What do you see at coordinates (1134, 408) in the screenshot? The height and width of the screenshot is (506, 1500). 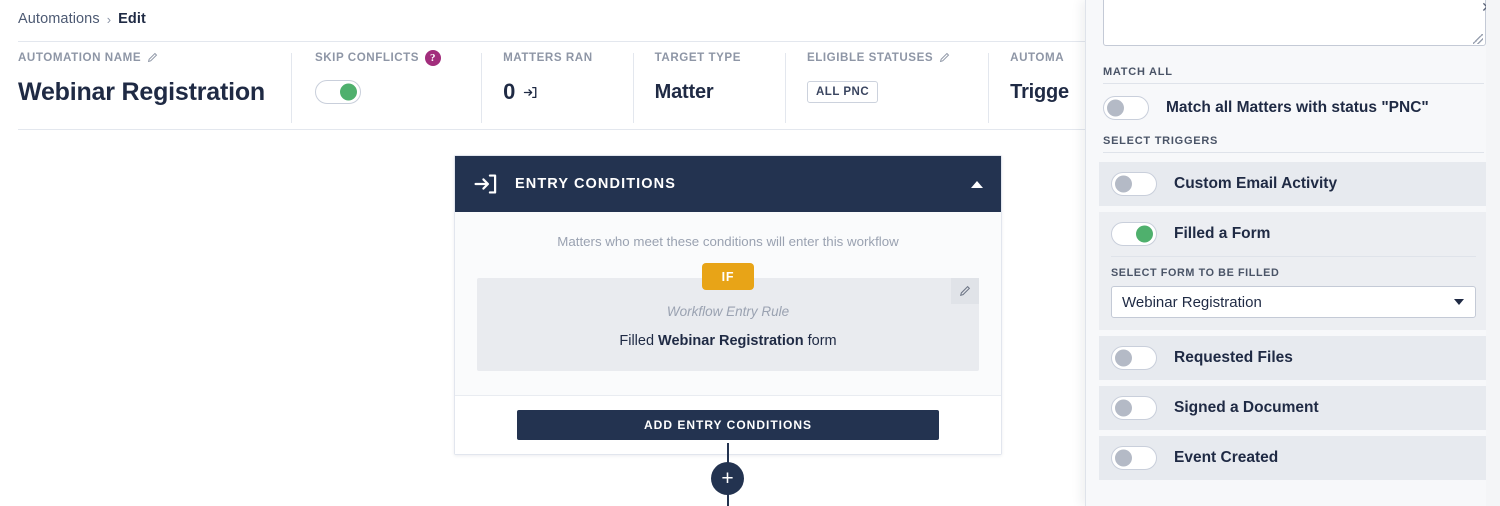 I see `trigger-toggle-signed-a-document` at bounding box center [1134, 408].